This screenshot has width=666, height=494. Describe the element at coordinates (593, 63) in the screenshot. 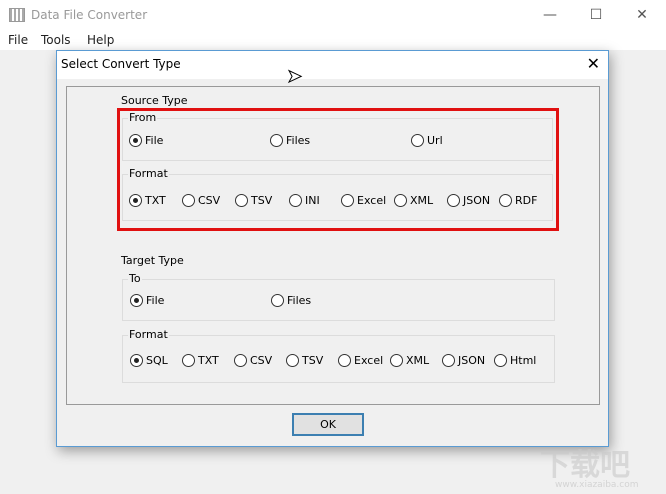

I see `dialog-close-button: ✕` at that location.